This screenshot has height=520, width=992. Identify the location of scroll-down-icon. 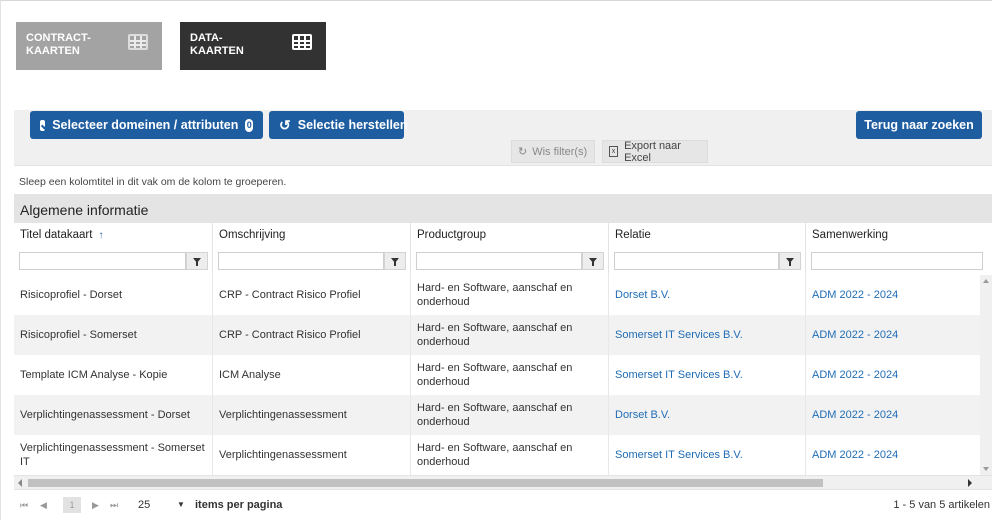
(986, 469).